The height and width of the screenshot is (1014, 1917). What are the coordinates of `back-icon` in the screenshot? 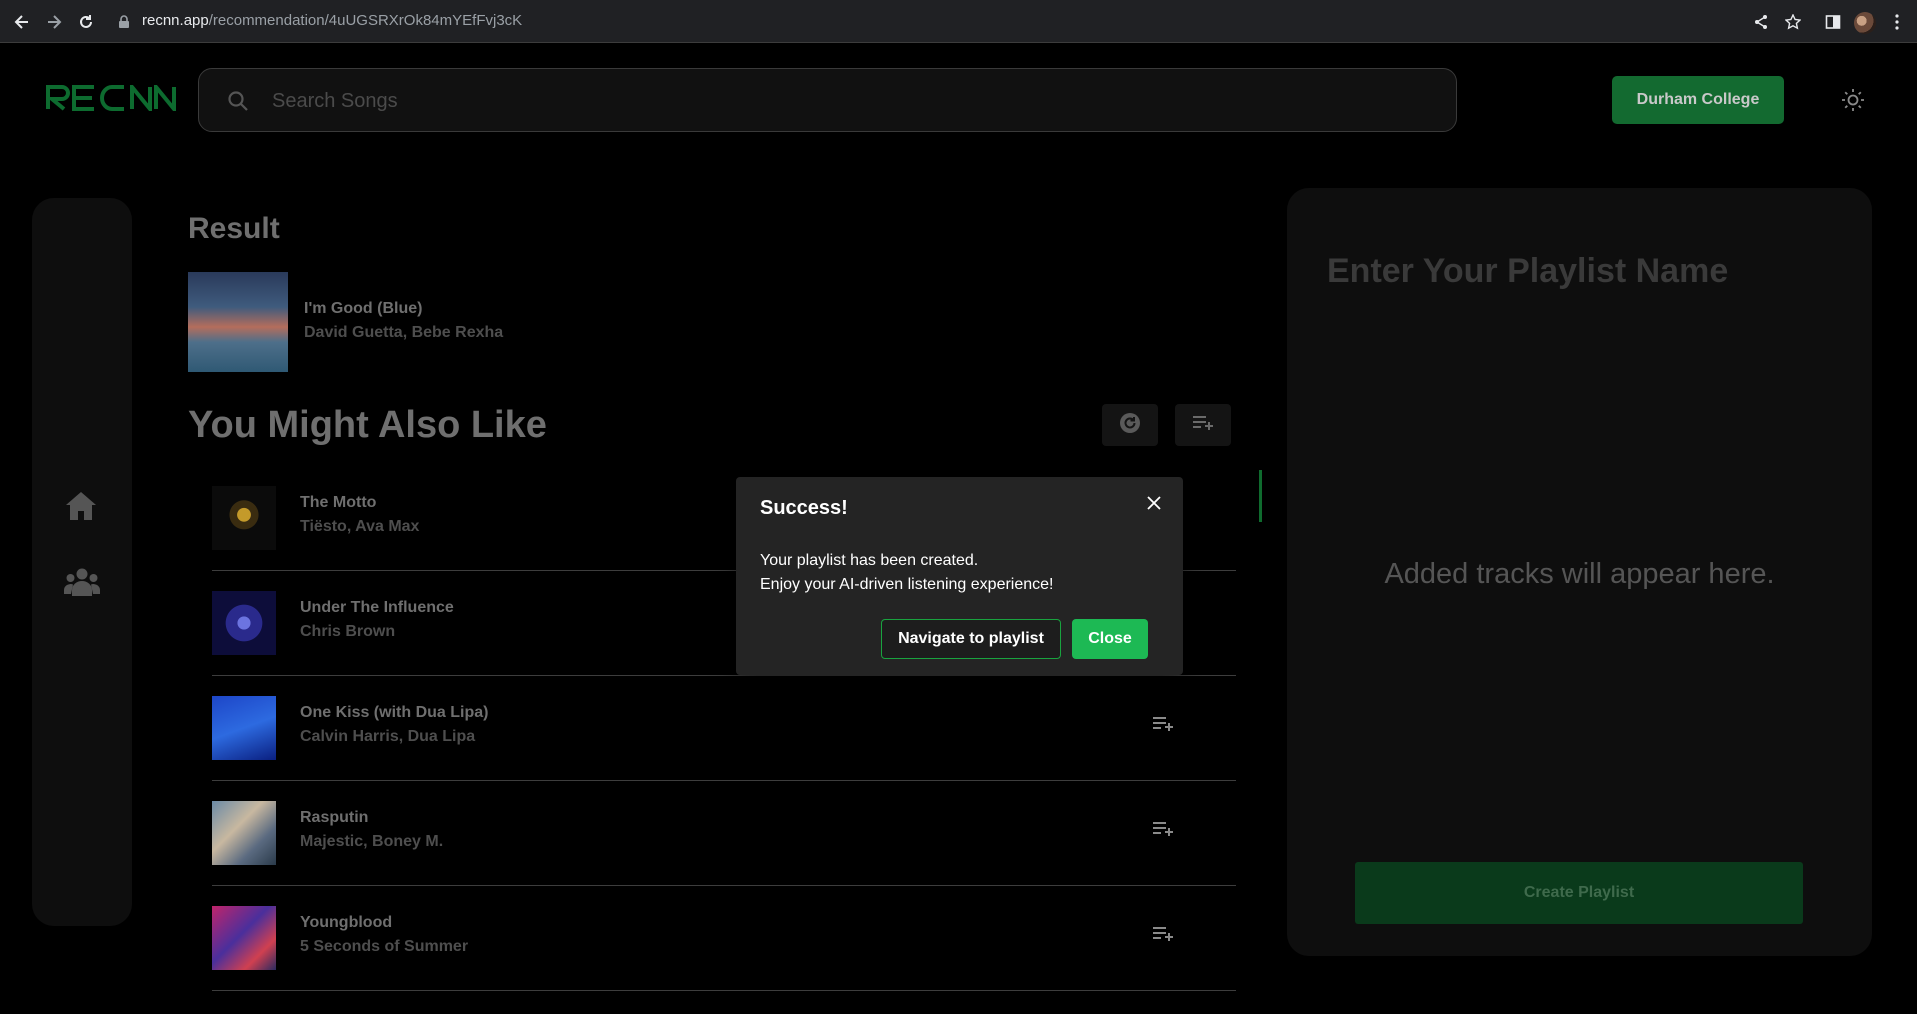 It's located at (22, 22).